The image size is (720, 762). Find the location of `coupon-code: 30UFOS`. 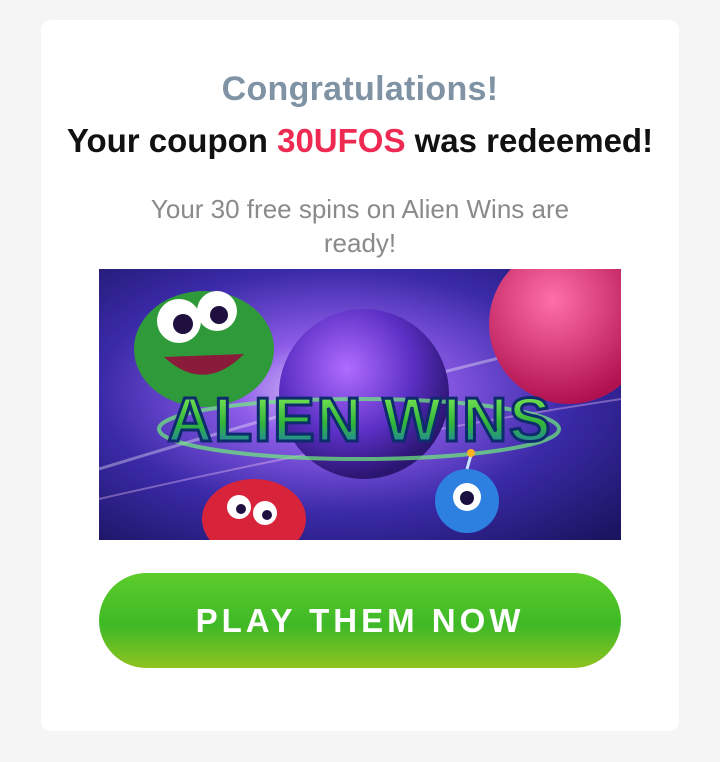

coupon-code: 30UFOS is located at coordinates (341, 140).